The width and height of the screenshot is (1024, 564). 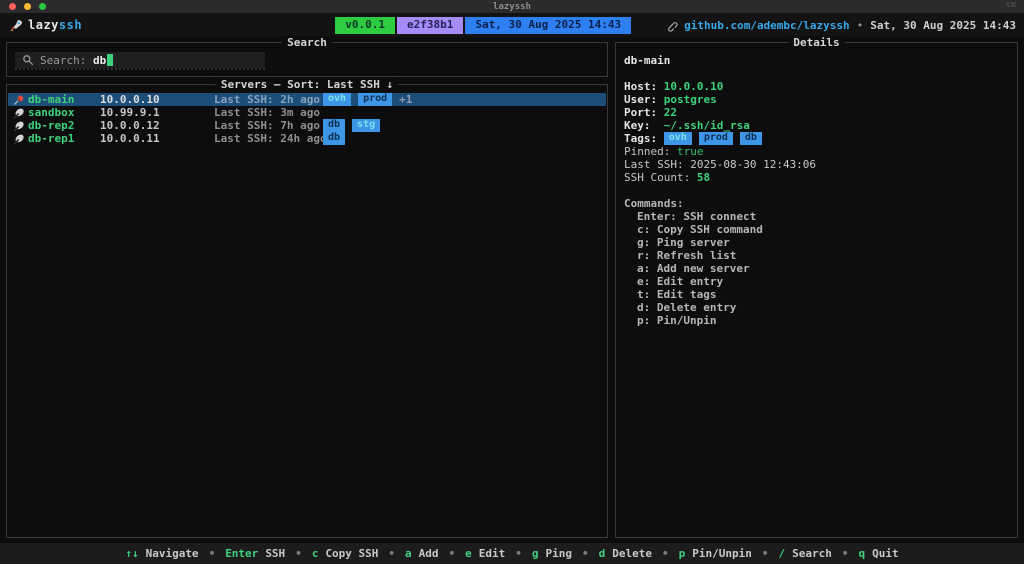 I want to click on server-tags: db stg, so click(x=352, y=125).